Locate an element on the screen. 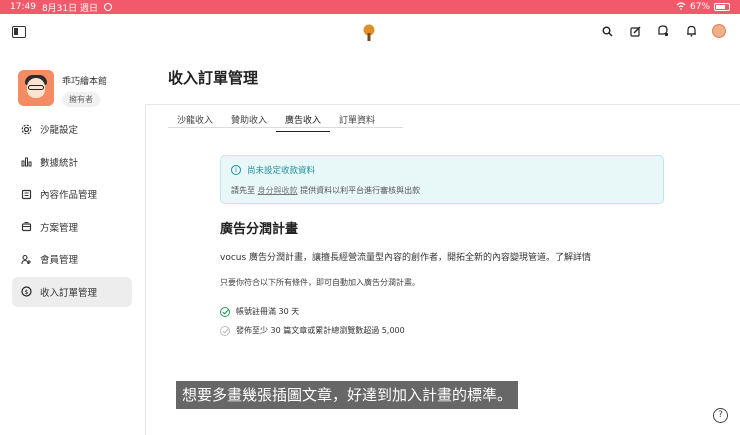  sidebar-divider is located at coordinates (145, 270).